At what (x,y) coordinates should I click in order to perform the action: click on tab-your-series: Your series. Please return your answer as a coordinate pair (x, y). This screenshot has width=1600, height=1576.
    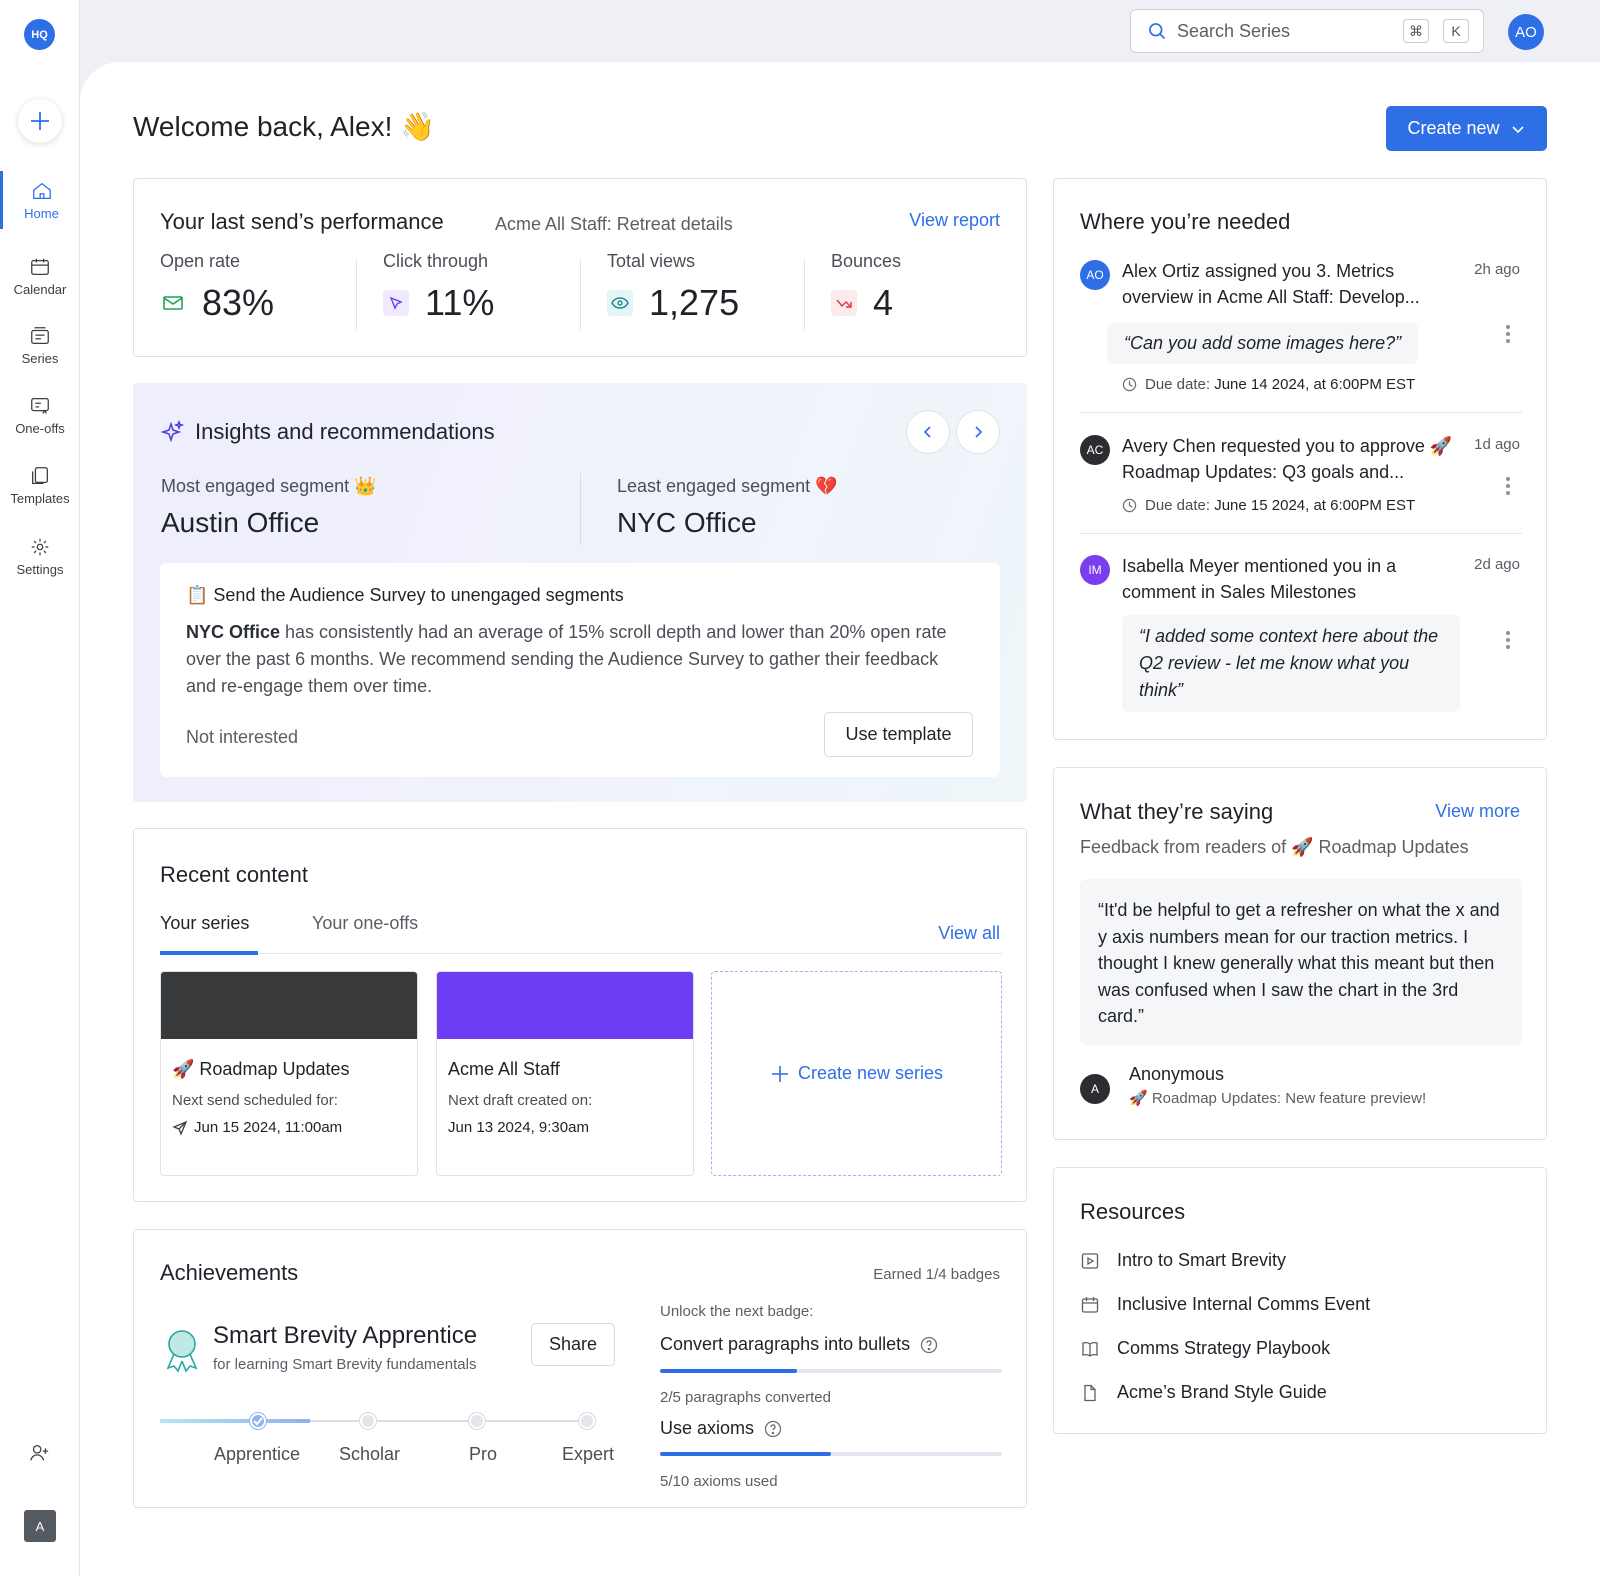
    Looking at the image, I should click on (204, 923).